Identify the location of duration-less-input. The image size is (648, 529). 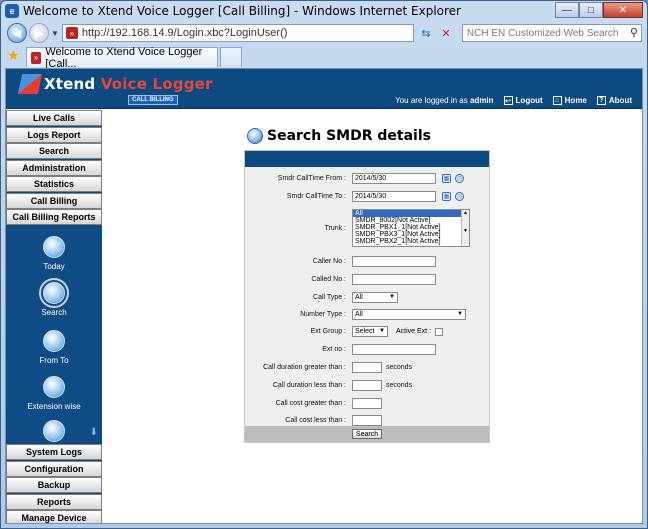
(367, 385).